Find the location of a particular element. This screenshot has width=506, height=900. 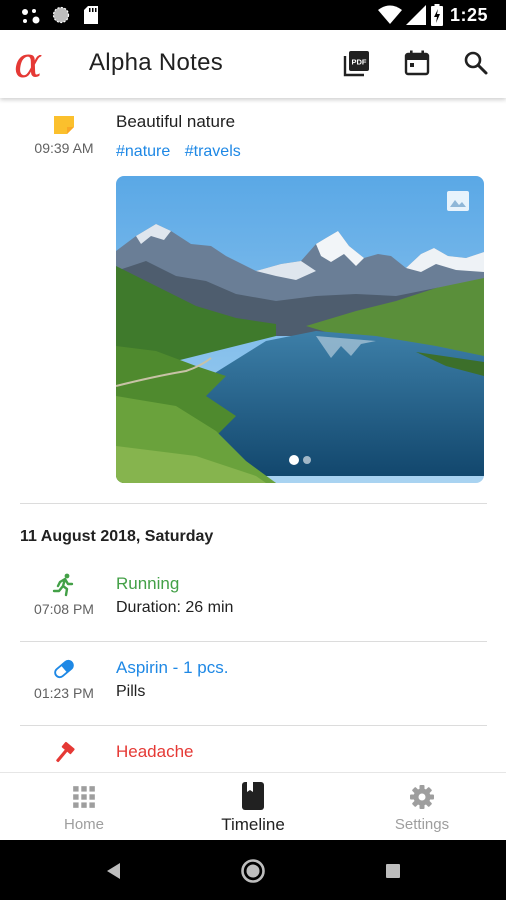

entry-subtitle: Pills is located at coordinates (131, 691).